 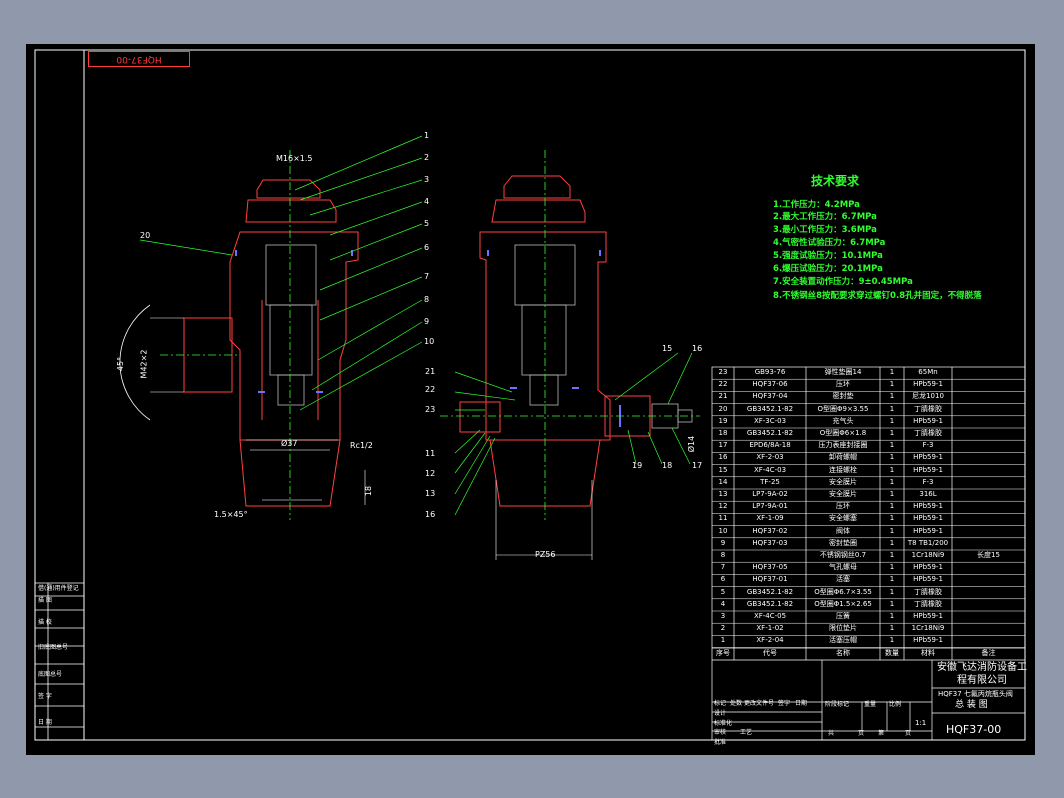 I want to click on bom-cell: 15, so click(x=723, y=469).